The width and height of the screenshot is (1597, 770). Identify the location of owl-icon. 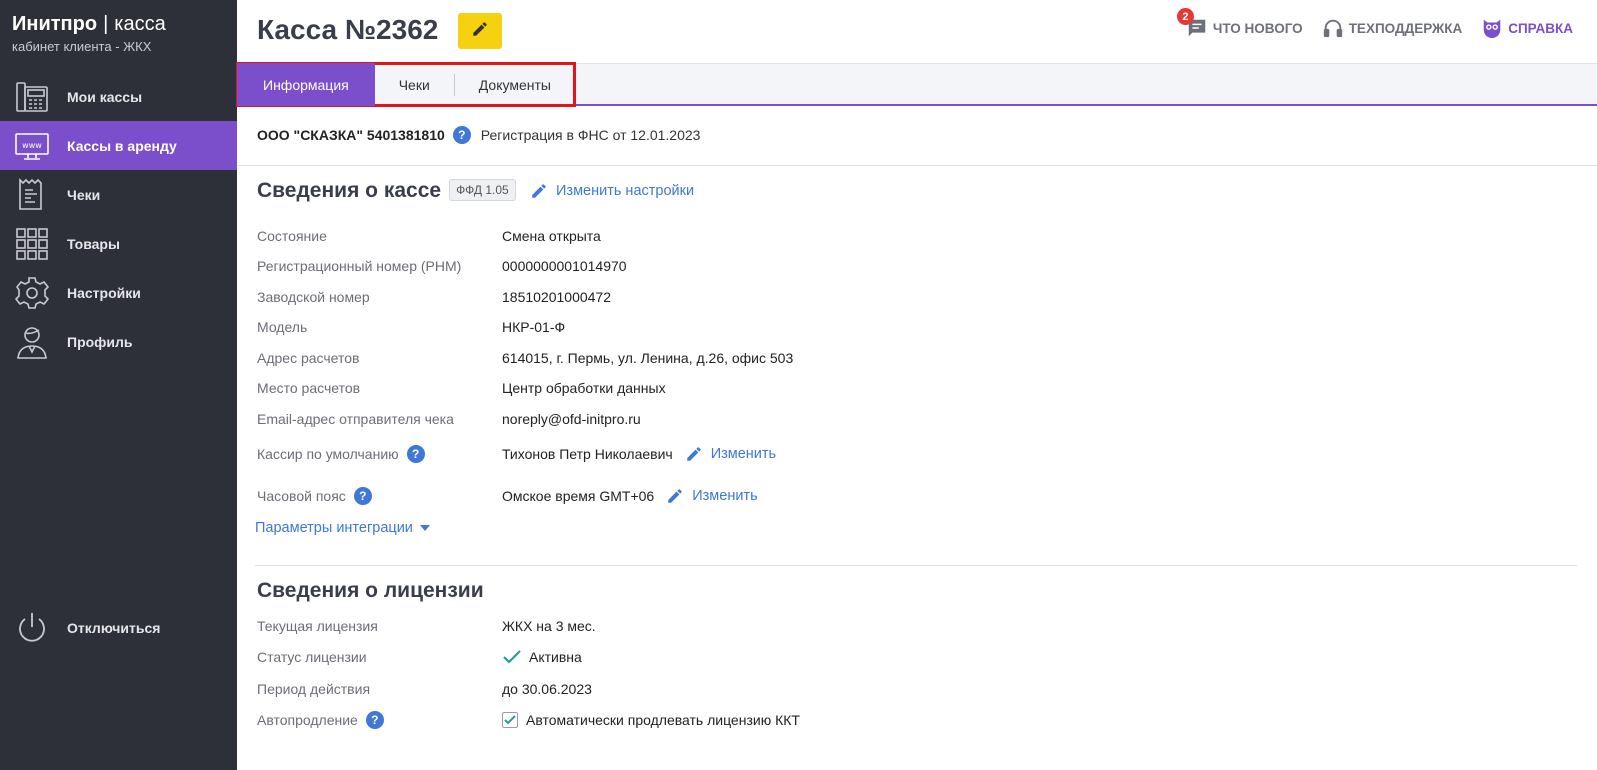
(1492, 28).